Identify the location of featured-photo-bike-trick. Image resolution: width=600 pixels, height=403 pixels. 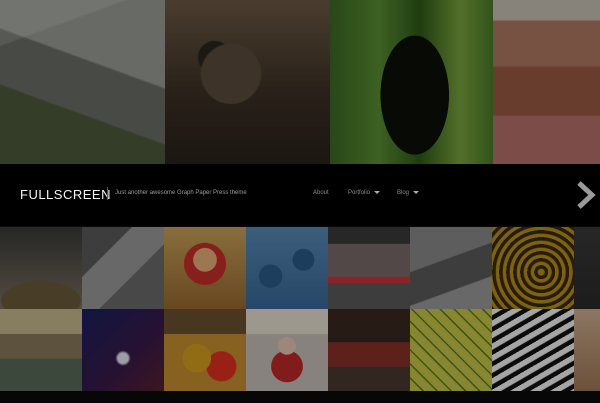
(247, 82).